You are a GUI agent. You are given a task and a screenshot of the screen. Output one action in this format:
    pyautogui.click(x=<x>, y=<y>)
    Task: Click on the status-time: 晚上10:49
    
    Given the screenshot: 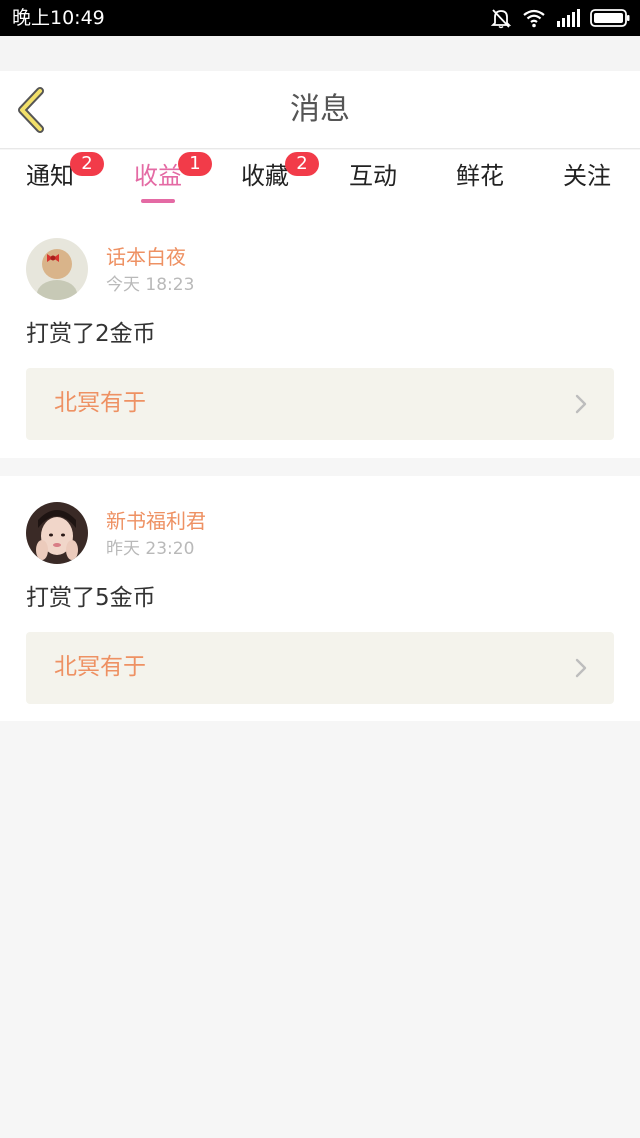 What is the action you would take?
    pyautogui.click(x=58, y=18)
    